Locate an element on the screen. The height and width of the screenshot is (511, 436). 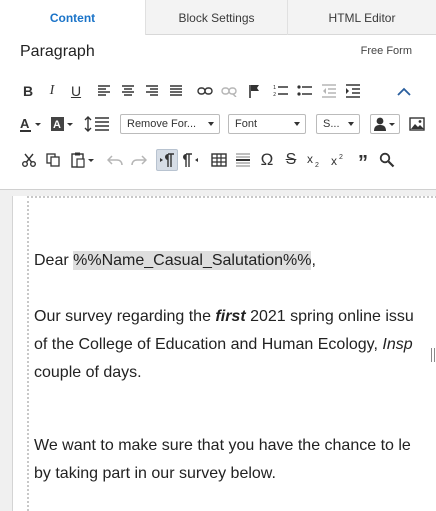
find-search-icon is located at coordinates (387, 160).